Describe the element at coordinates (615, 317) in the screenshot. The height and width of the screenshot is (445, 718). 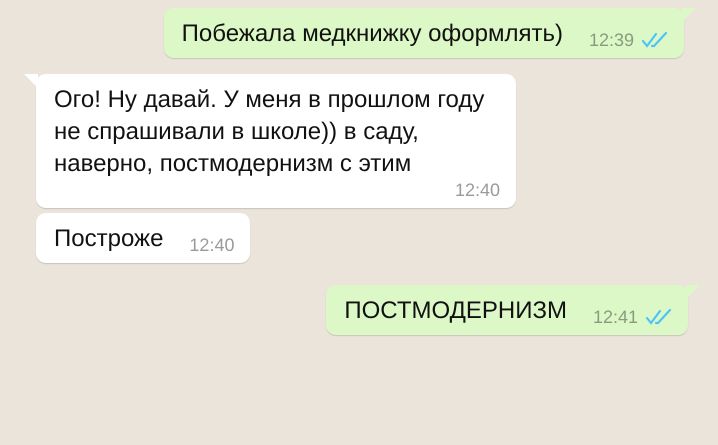
I see `message-time: 12:41` at that location.